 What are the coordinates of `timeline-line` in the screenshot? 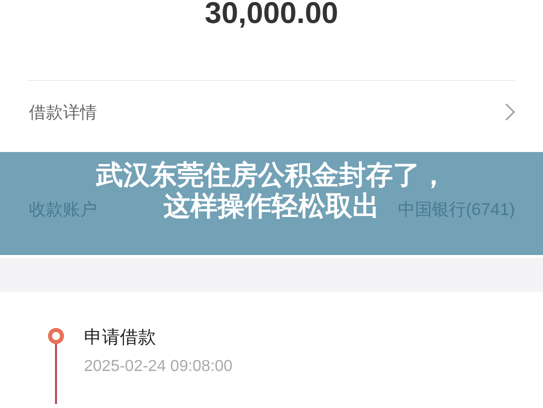 It's located at (56, 374).